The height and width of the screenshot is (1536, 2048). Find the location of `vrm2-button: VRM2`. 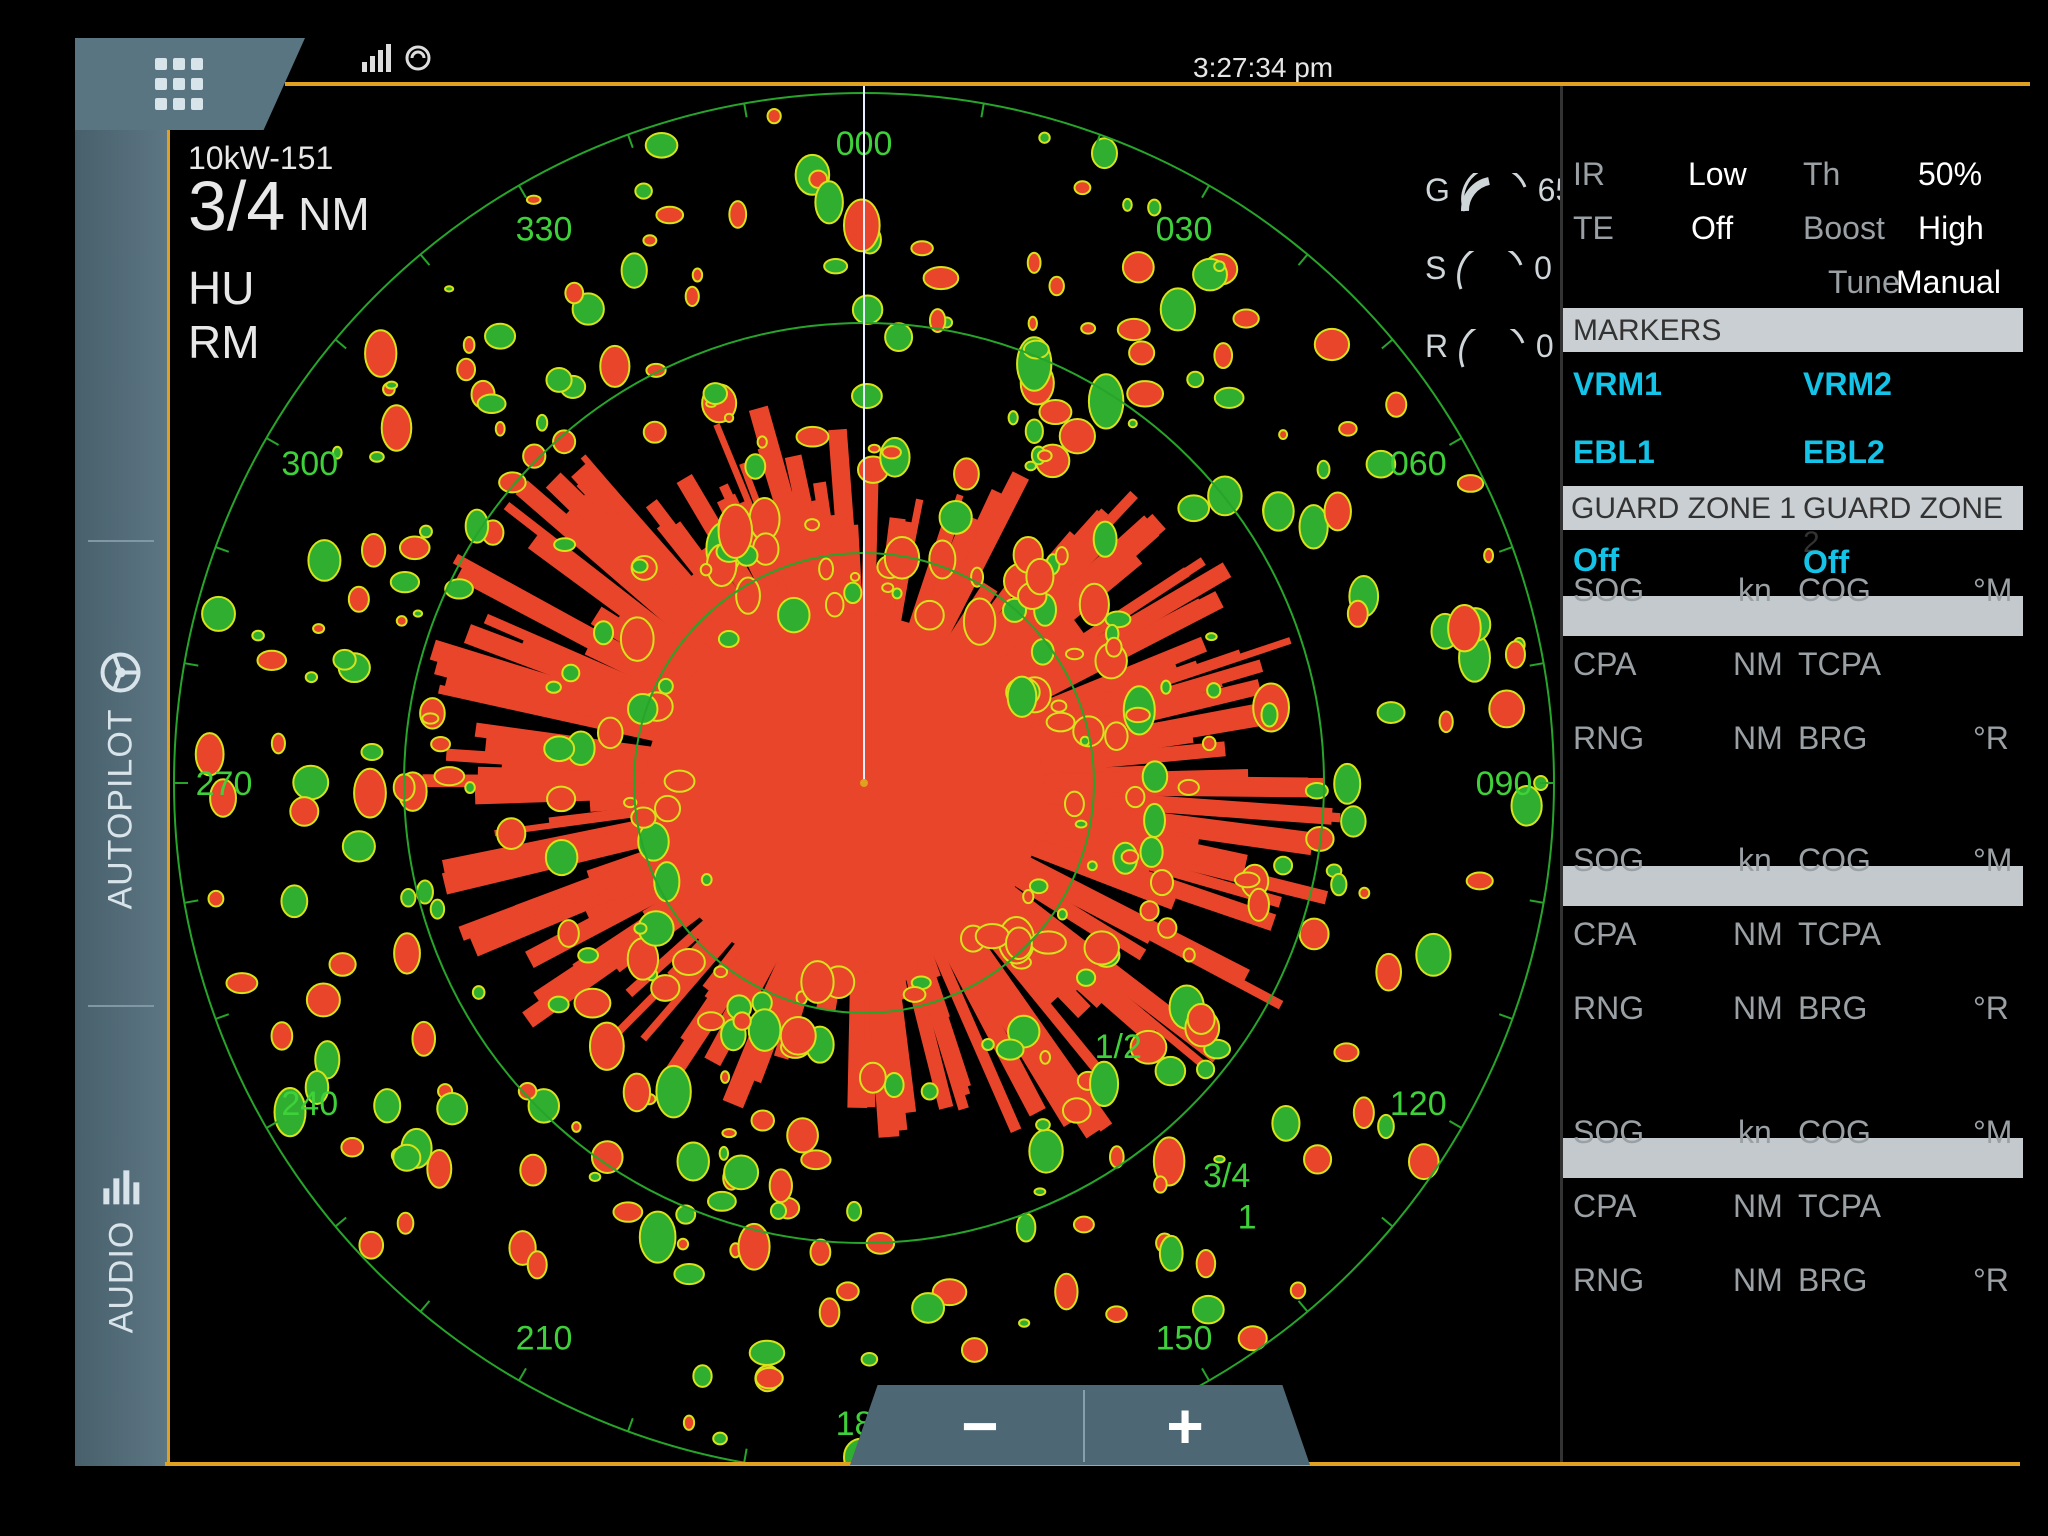

vrm2-button: VRM2 is located at coordinates (1847, 384).